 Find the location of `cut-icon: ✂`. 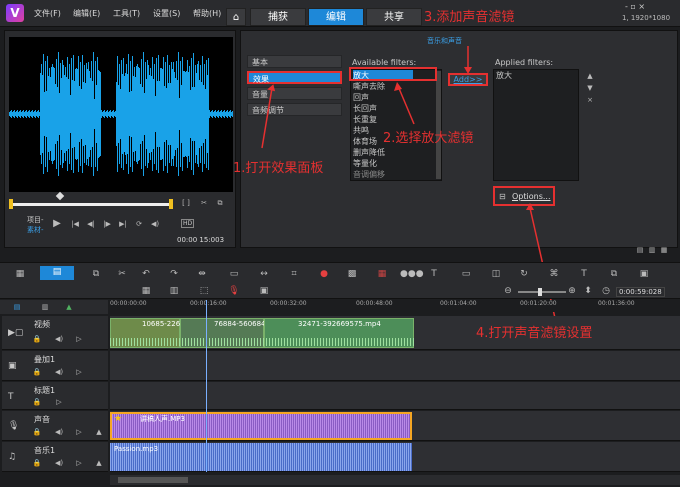

cut-icon: ✂ is located at coordinates (122, 274).